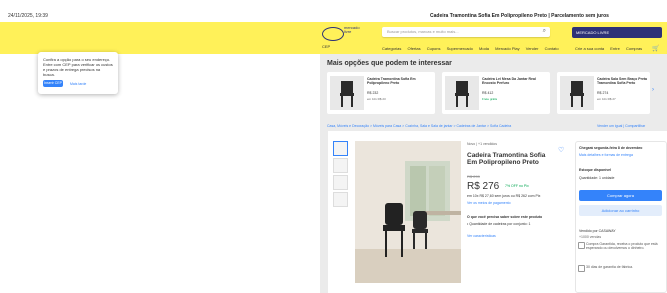 The image size is (667, 293). Describe the element at coordinates (589, 48) in the screenshot. I see `nav-create-account: Crie a sua conta` at that location.